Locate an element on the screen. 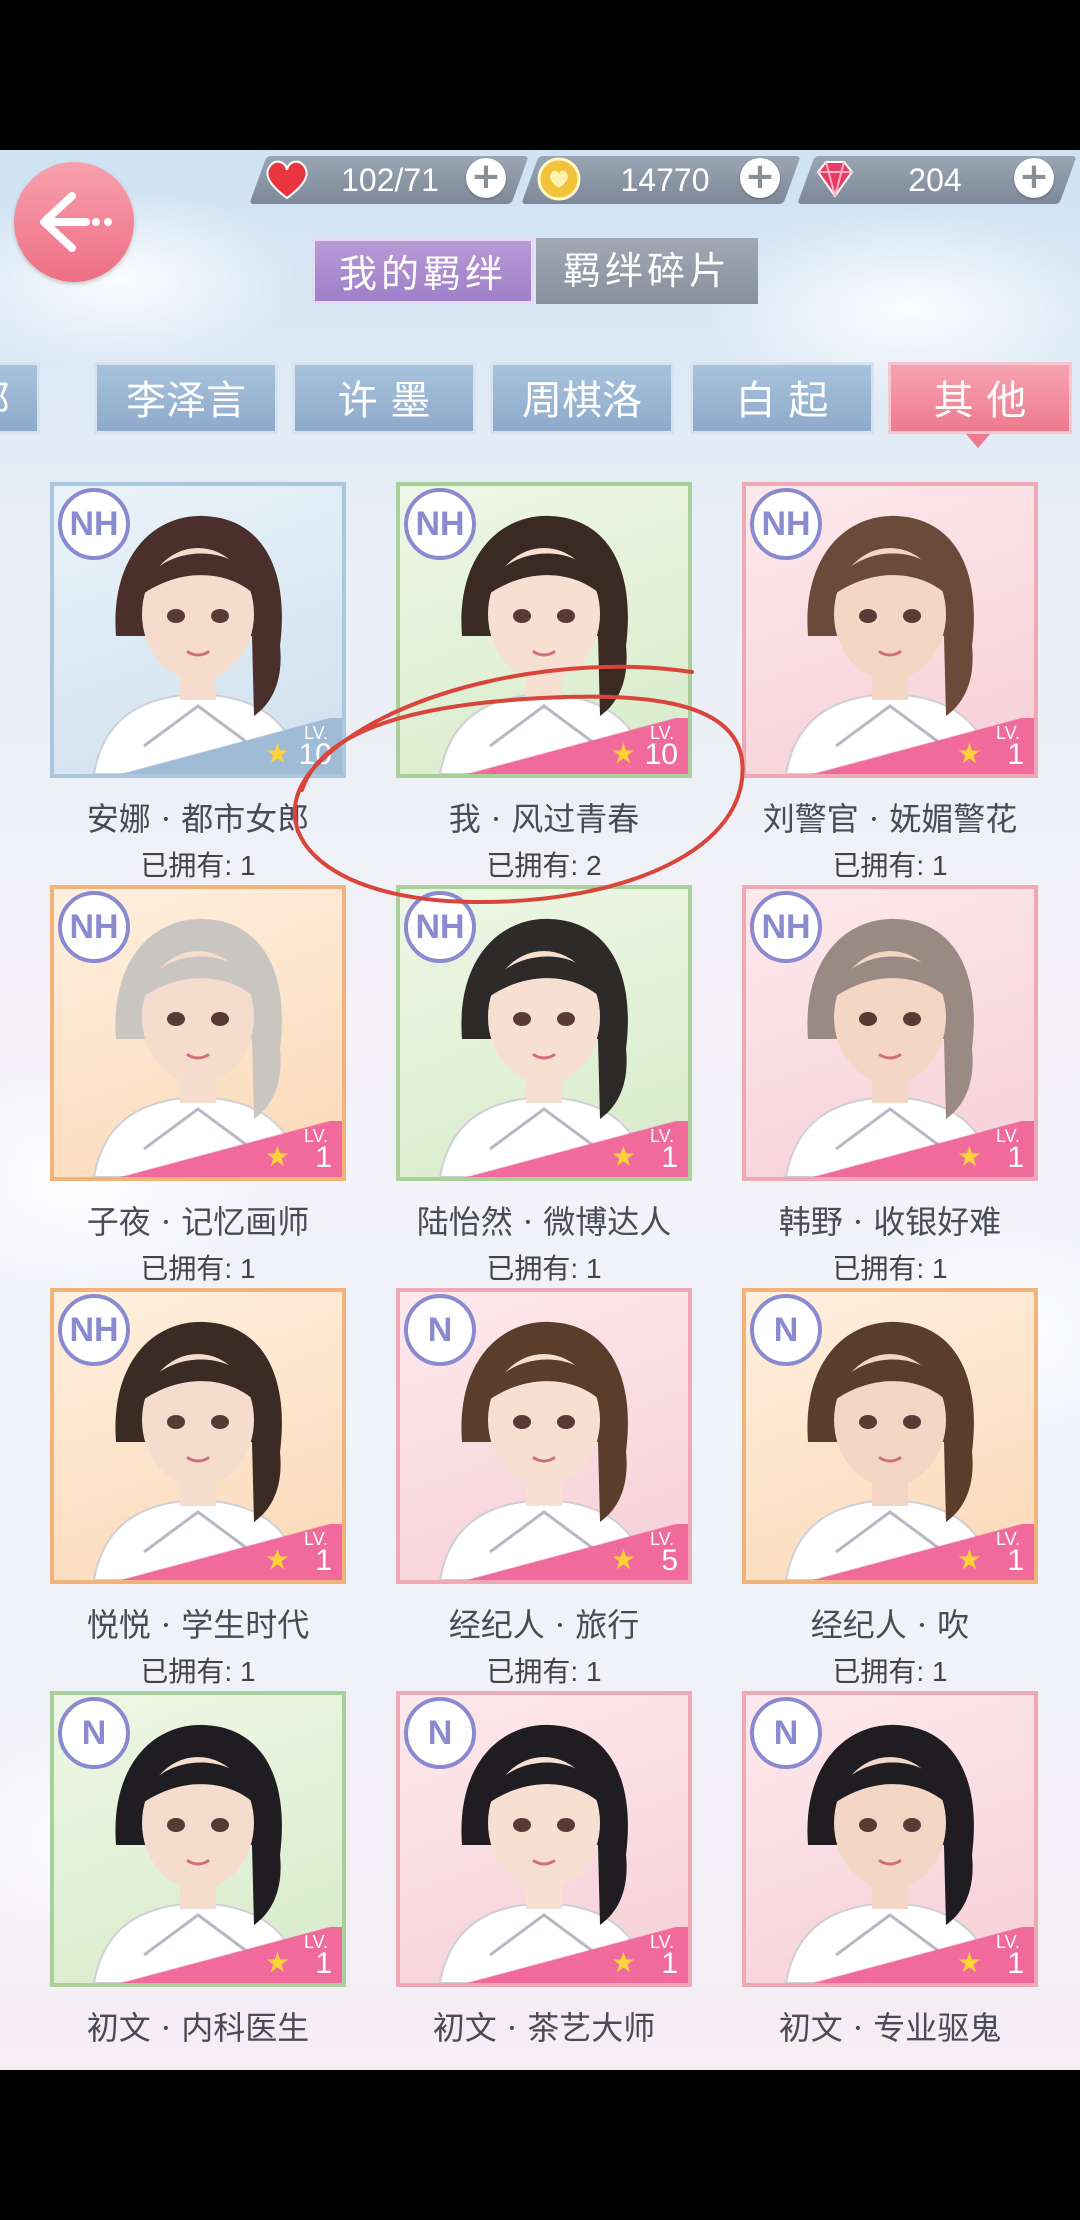  owned-count: 已拥有: 2 is located at coordinates (544, 865).